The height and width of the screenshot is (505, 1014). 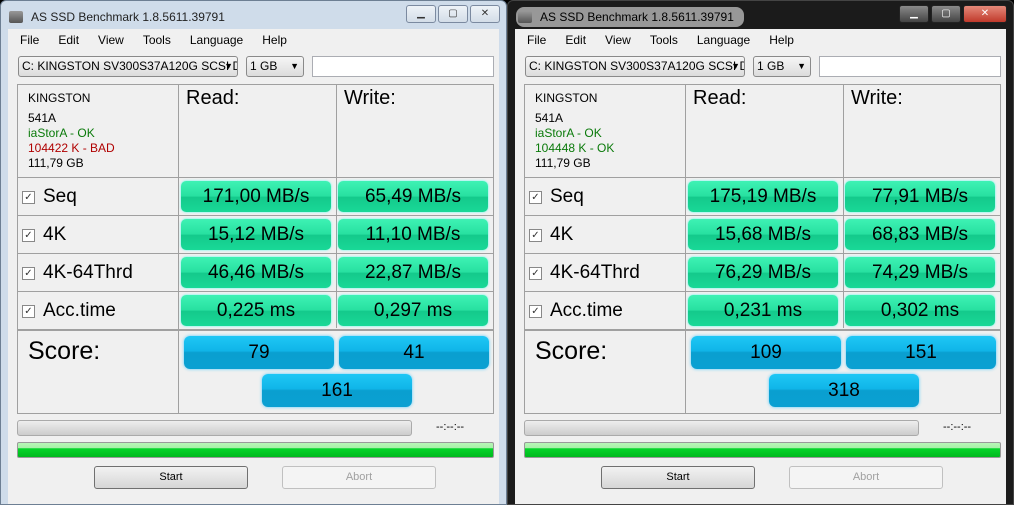 What do you see at coordinates (71, 148) in the screenshot?
I see `alignment-status: 104422 K - BAD` at bounding box center [71, 148].